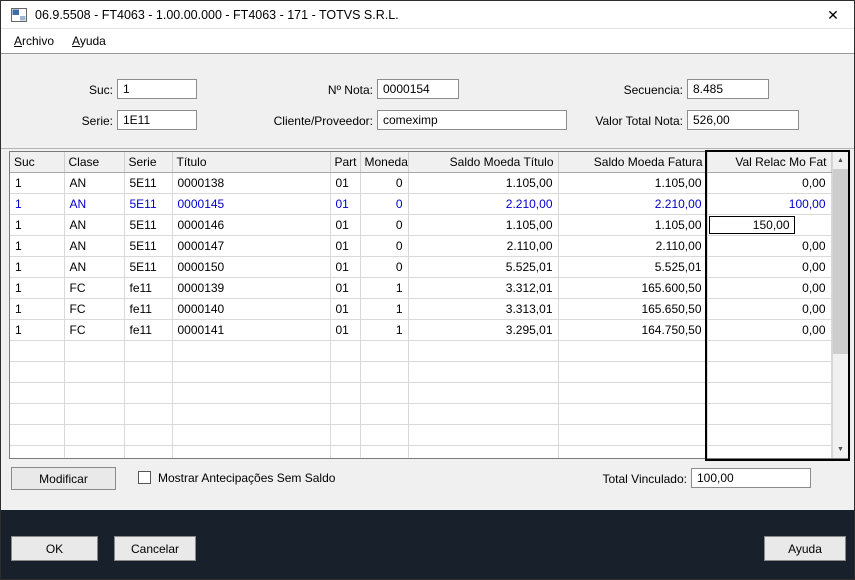  I want to click on table-row: 1 AN 5E11 0000146 01 0 1.105,00 1.105,00 150,00, so click(421, 225).